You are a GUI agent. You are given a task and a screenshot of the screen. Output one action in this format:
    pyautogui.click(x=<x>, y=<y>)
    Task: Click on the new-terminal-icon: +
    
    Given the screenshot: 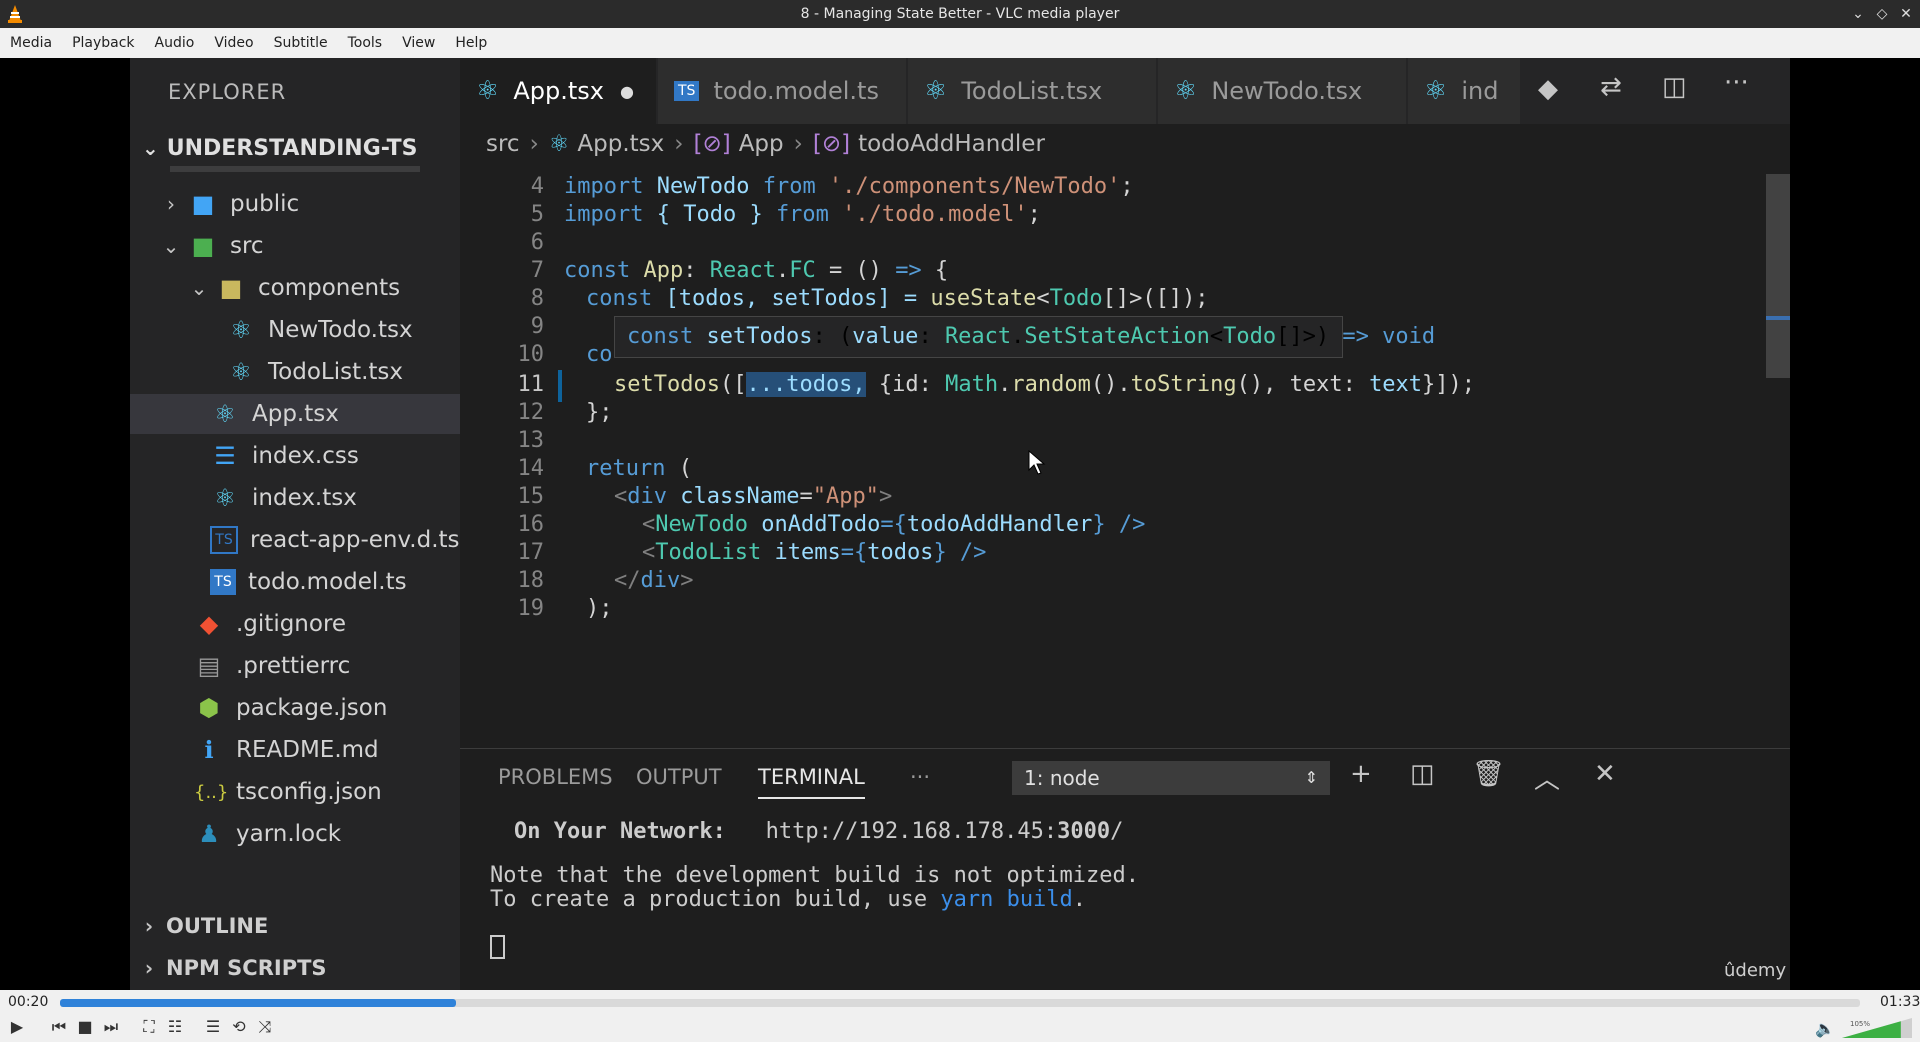 What is the action you would take?
    pyautogui.click(x=1361, y=774)
    